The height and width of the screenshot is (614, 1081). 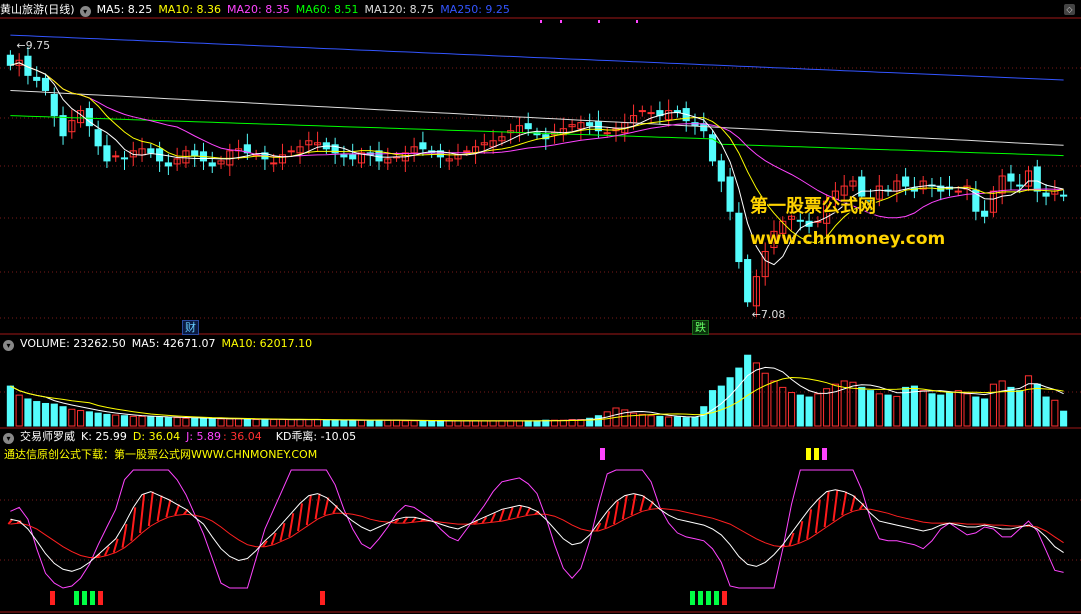 I want to click on kdj-settings-icon: ▾, so click(x=8, y=438).